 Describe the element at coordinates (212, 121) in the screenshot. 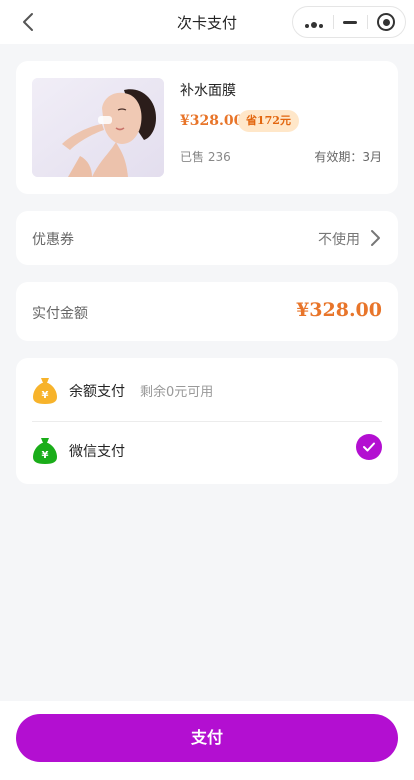

I see `product-price: ¥328.00` at that location.